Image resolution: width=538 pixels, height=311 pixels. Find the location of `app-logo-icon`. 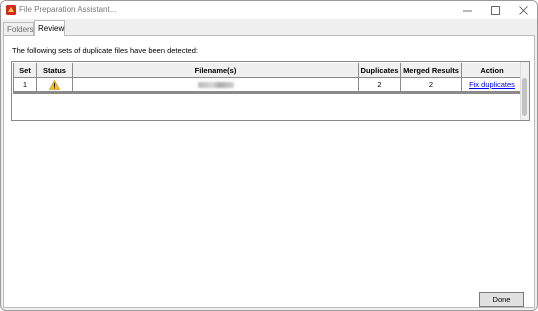

app-logo-icon is located at coordinates (11, 10).